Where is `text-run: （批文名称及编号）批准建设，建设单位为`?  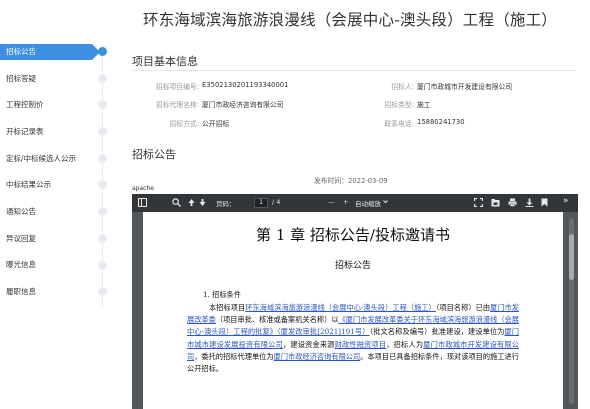 text-run: （批文名称及编号）批准建设，建设单位为 is located at coordinates (437, 332).